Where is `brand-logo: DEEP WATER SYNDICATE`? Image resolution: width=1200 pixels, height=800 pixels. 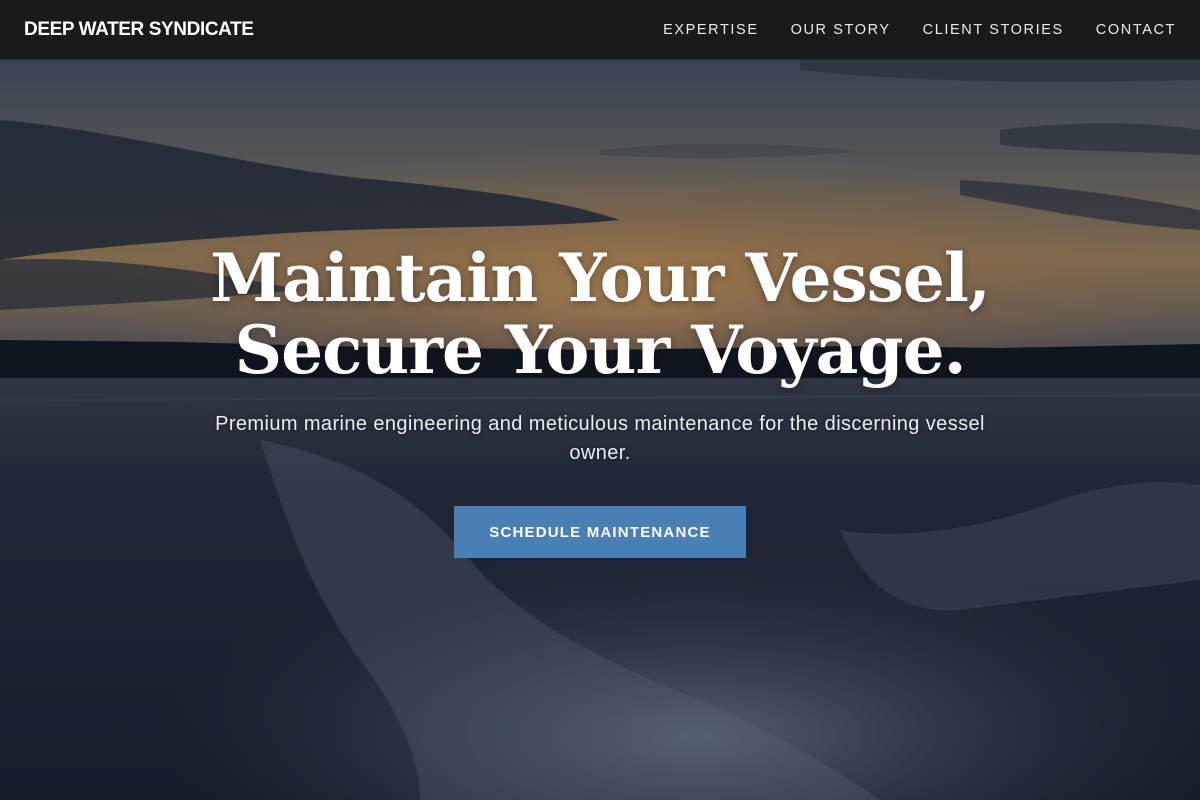 brand-logo: DEEP WATER SYNDICATE is located at coordinates (139, 30).